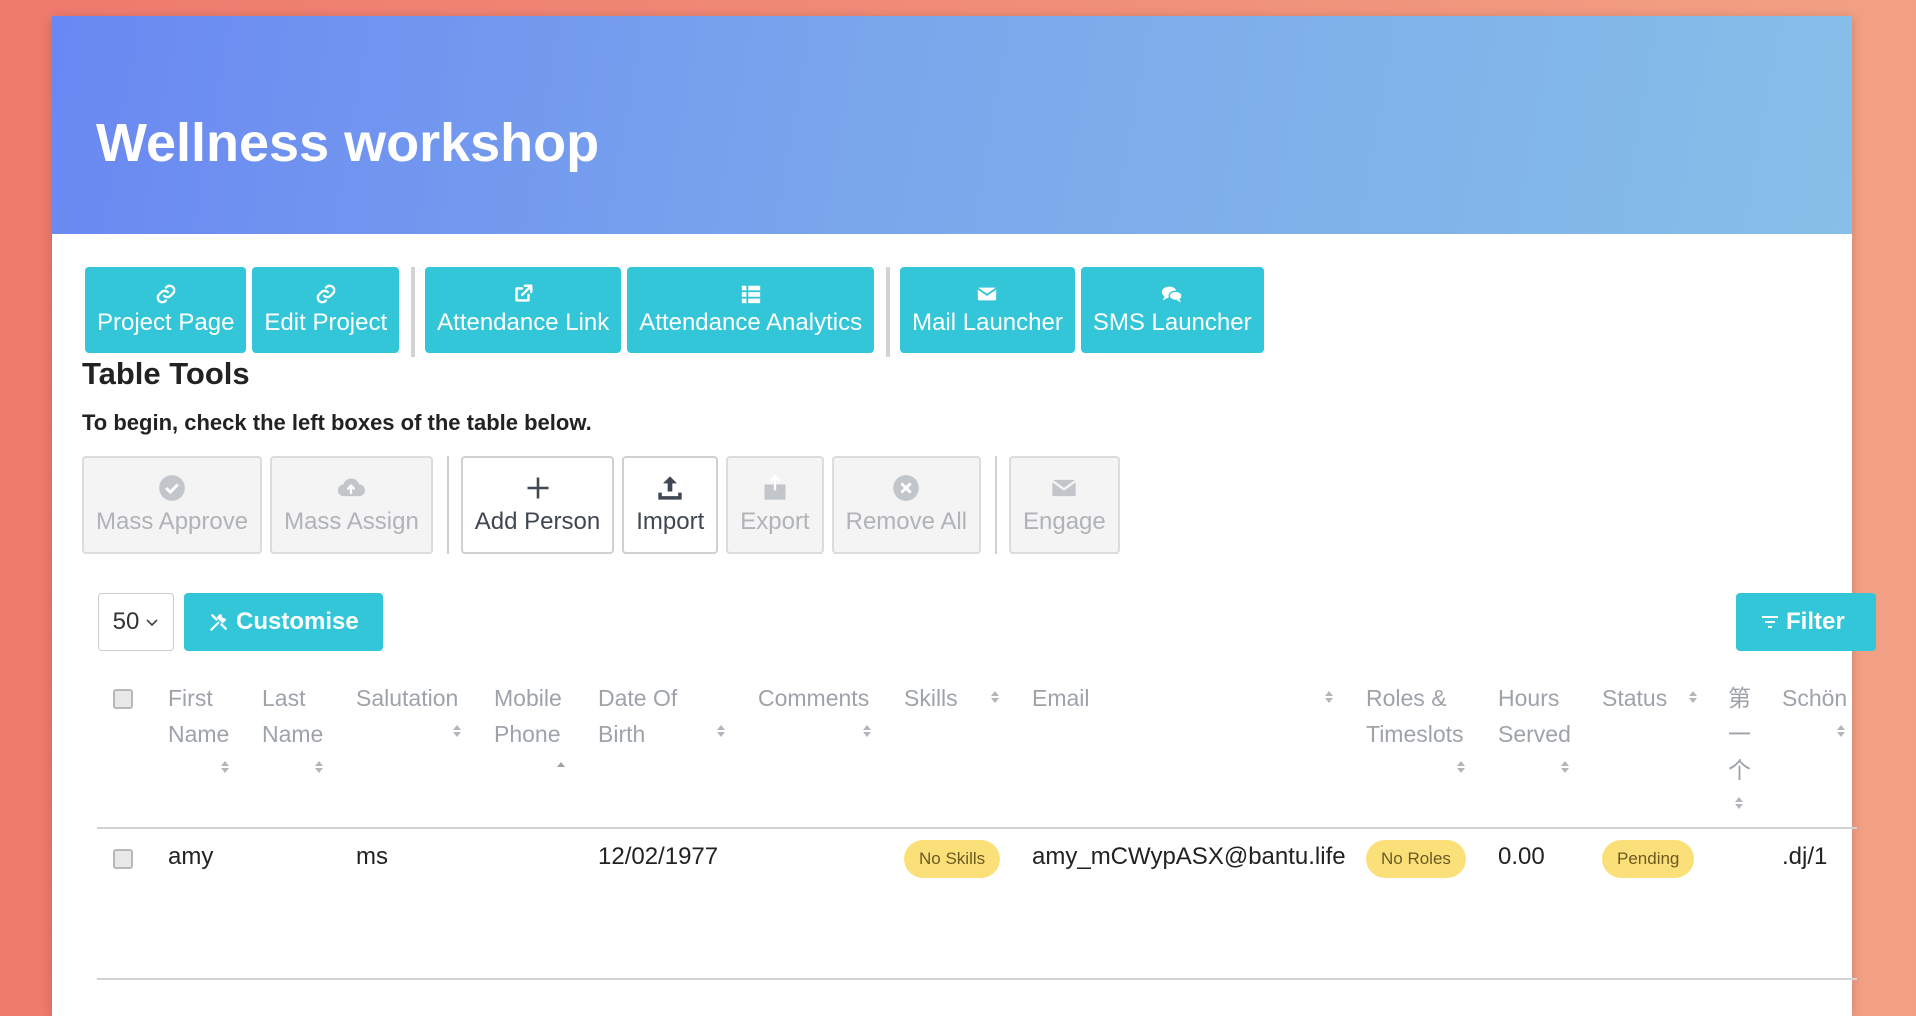 The image size is (1916, 1016). I want to click on filter-button: Filter, so click(1806, 622).